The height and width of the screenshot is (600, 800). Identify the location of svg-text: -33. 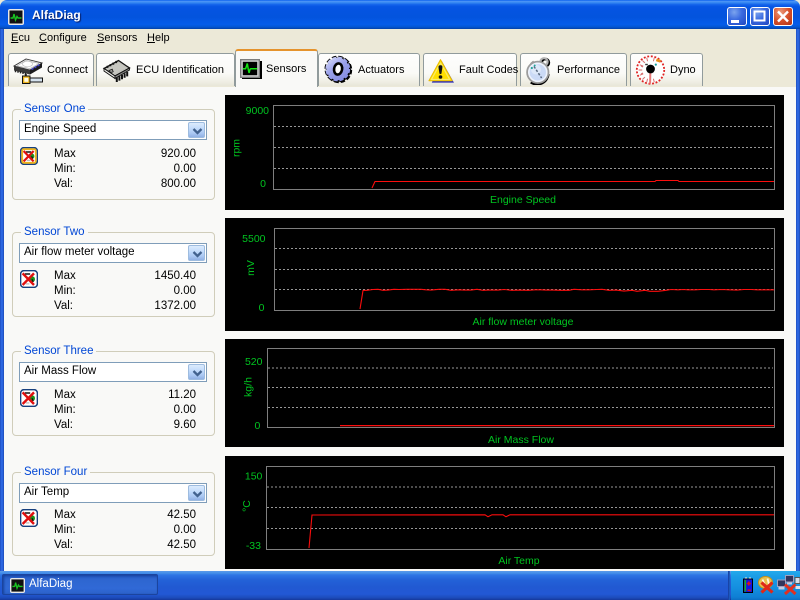
(253, 546).